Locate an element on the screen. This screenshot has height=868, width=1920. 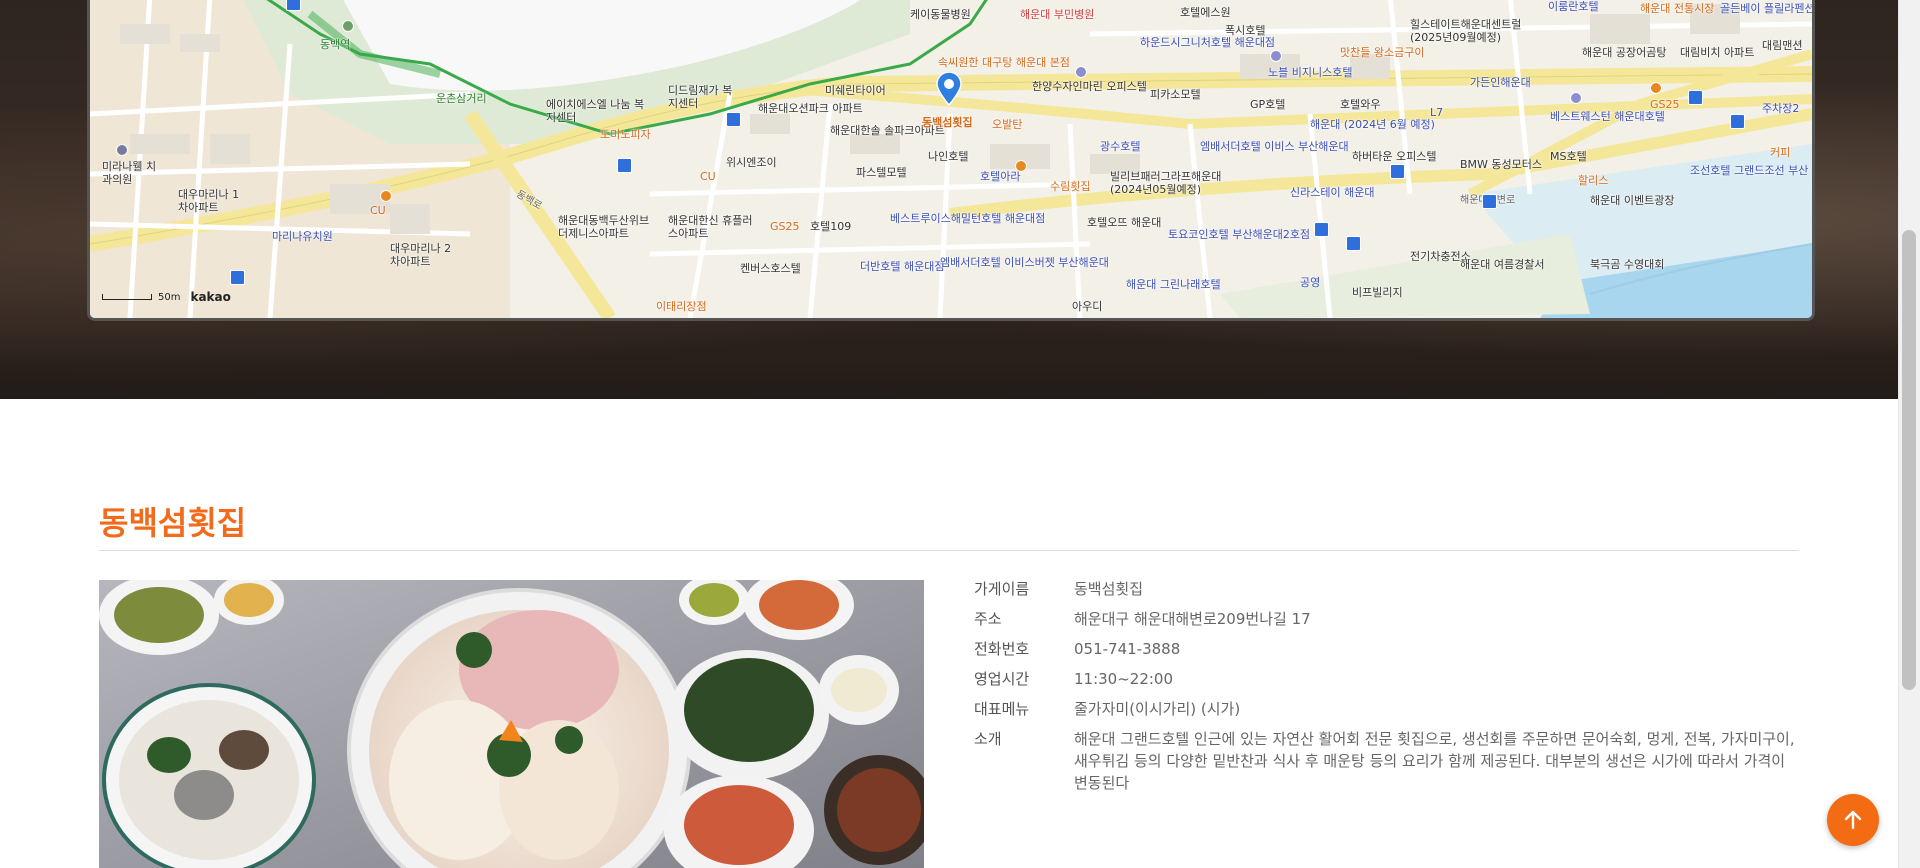
map-label: 해운대 공장어곰탕 is located at coordinates (1624, 52).